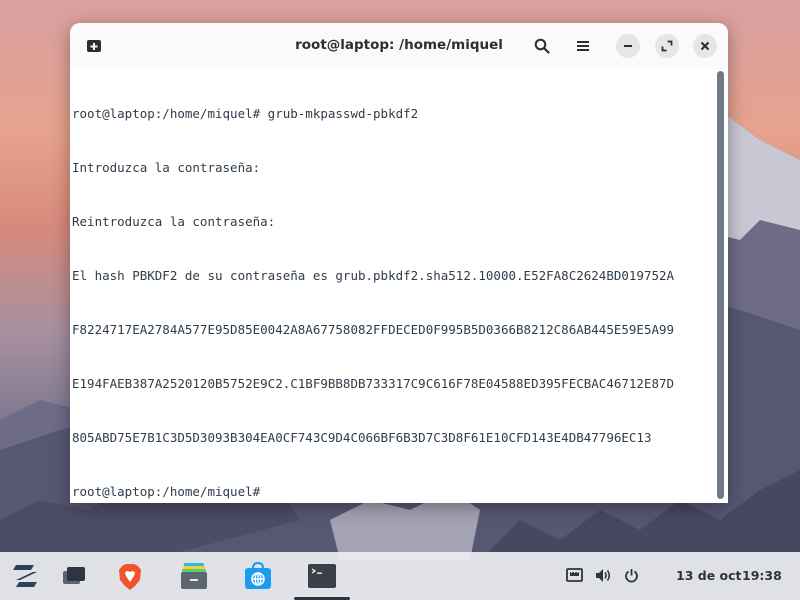  What do you see at coordinates (400, 576) in the screenshot?
I see `taskbar: 13 de oct 19:38` at bounding box center [400, 576].